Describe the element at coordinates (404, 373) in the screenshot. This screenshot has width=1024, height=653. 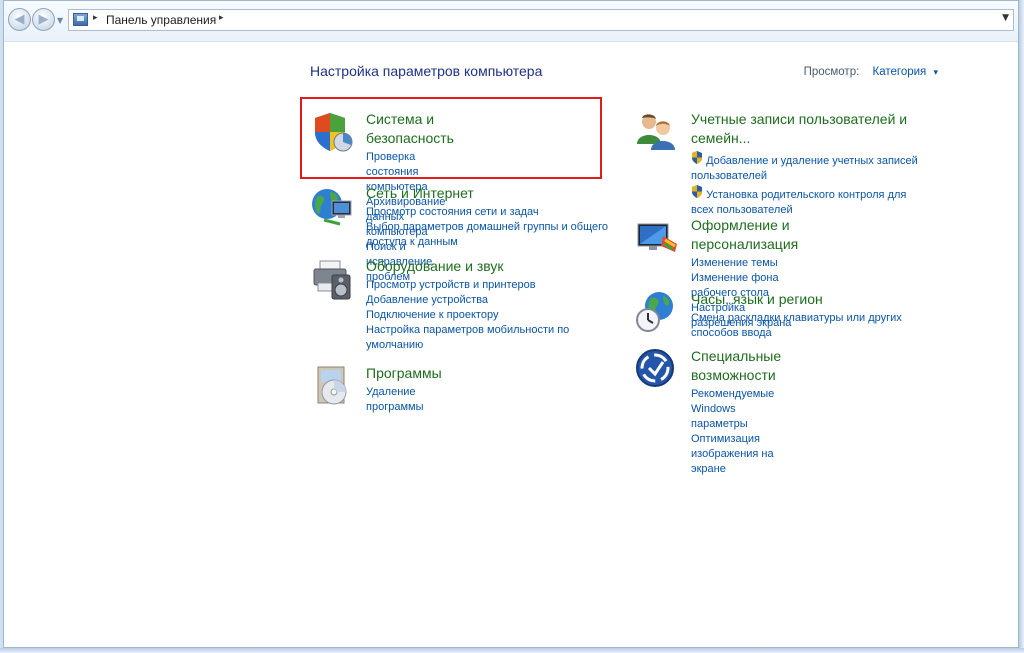
I see `category-title: Программы` at that location.